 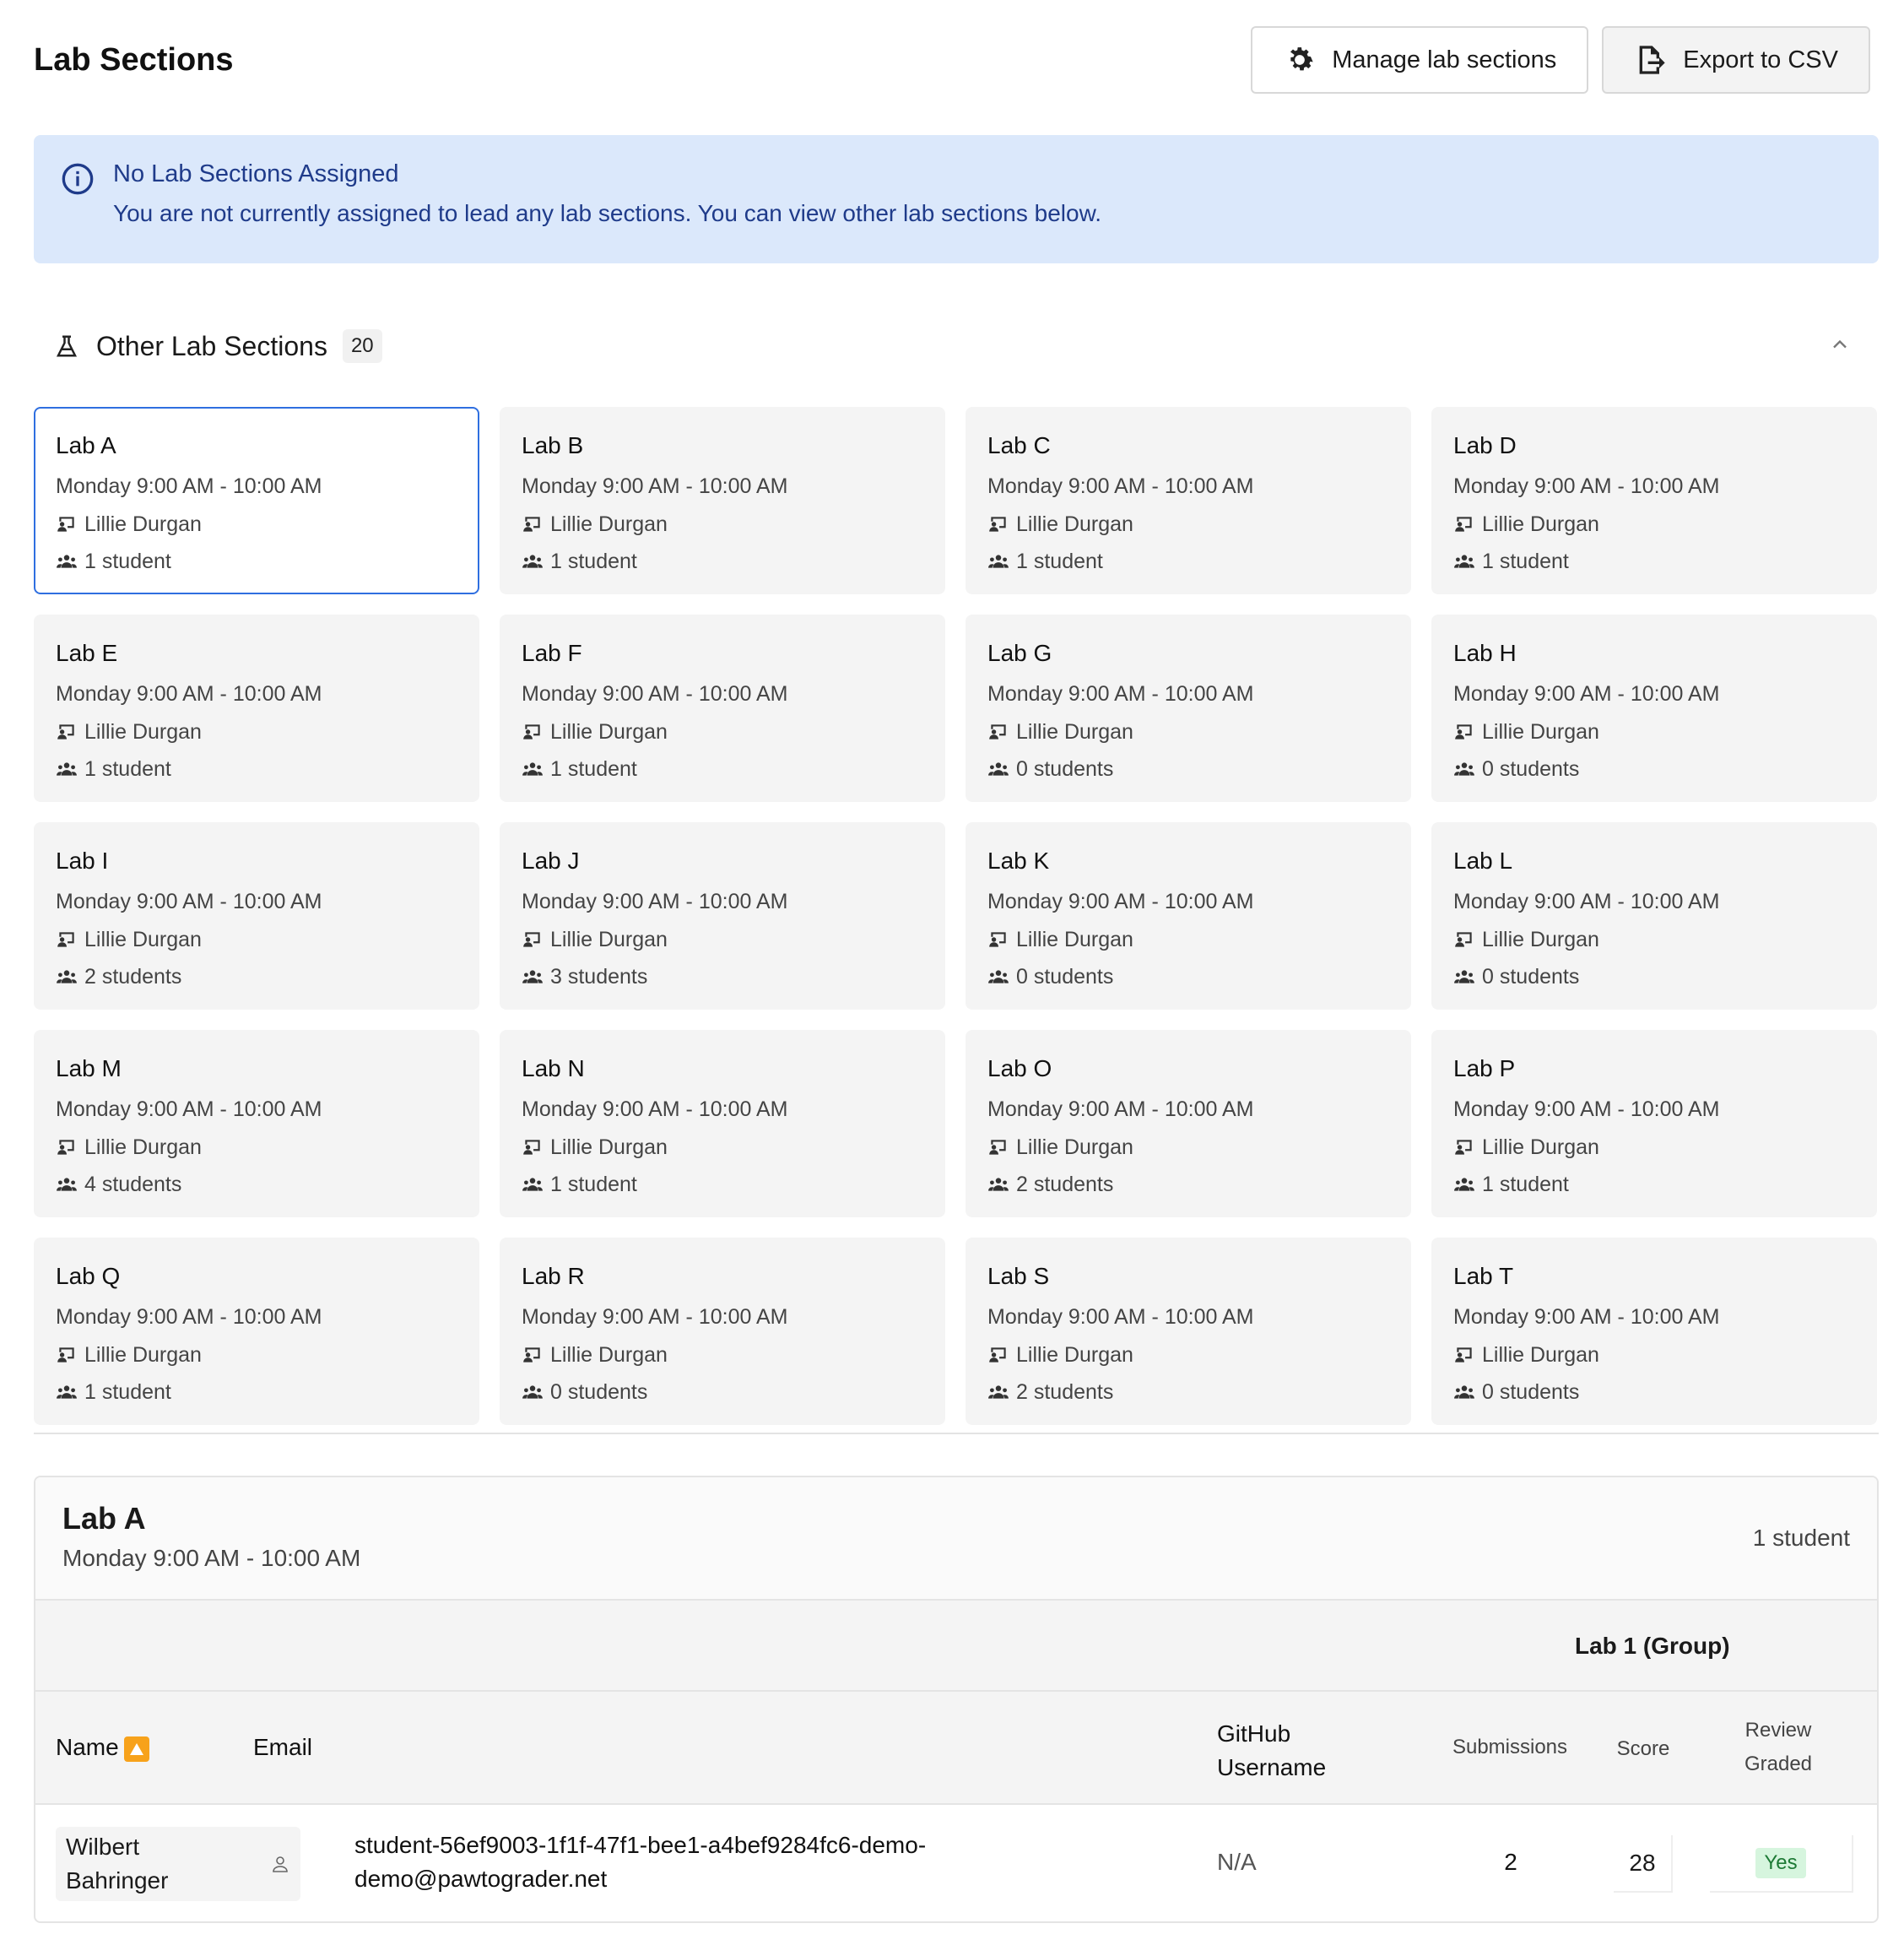 What do you see at coordinates (1019, 445) in the screenshot?
I see `lab-card-name: Lab C` at bounding box center [1019, 445].